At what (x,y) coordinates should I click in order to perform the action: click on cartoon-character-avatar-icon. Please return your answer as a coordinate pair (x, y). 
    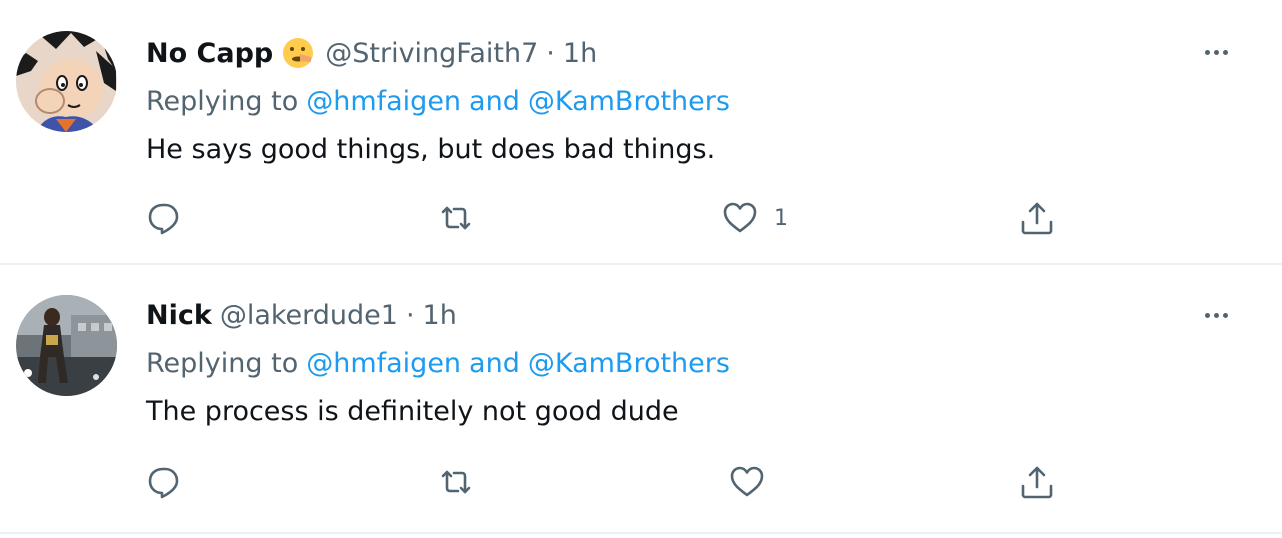
    Looking at the image, I should click on (66, 81).